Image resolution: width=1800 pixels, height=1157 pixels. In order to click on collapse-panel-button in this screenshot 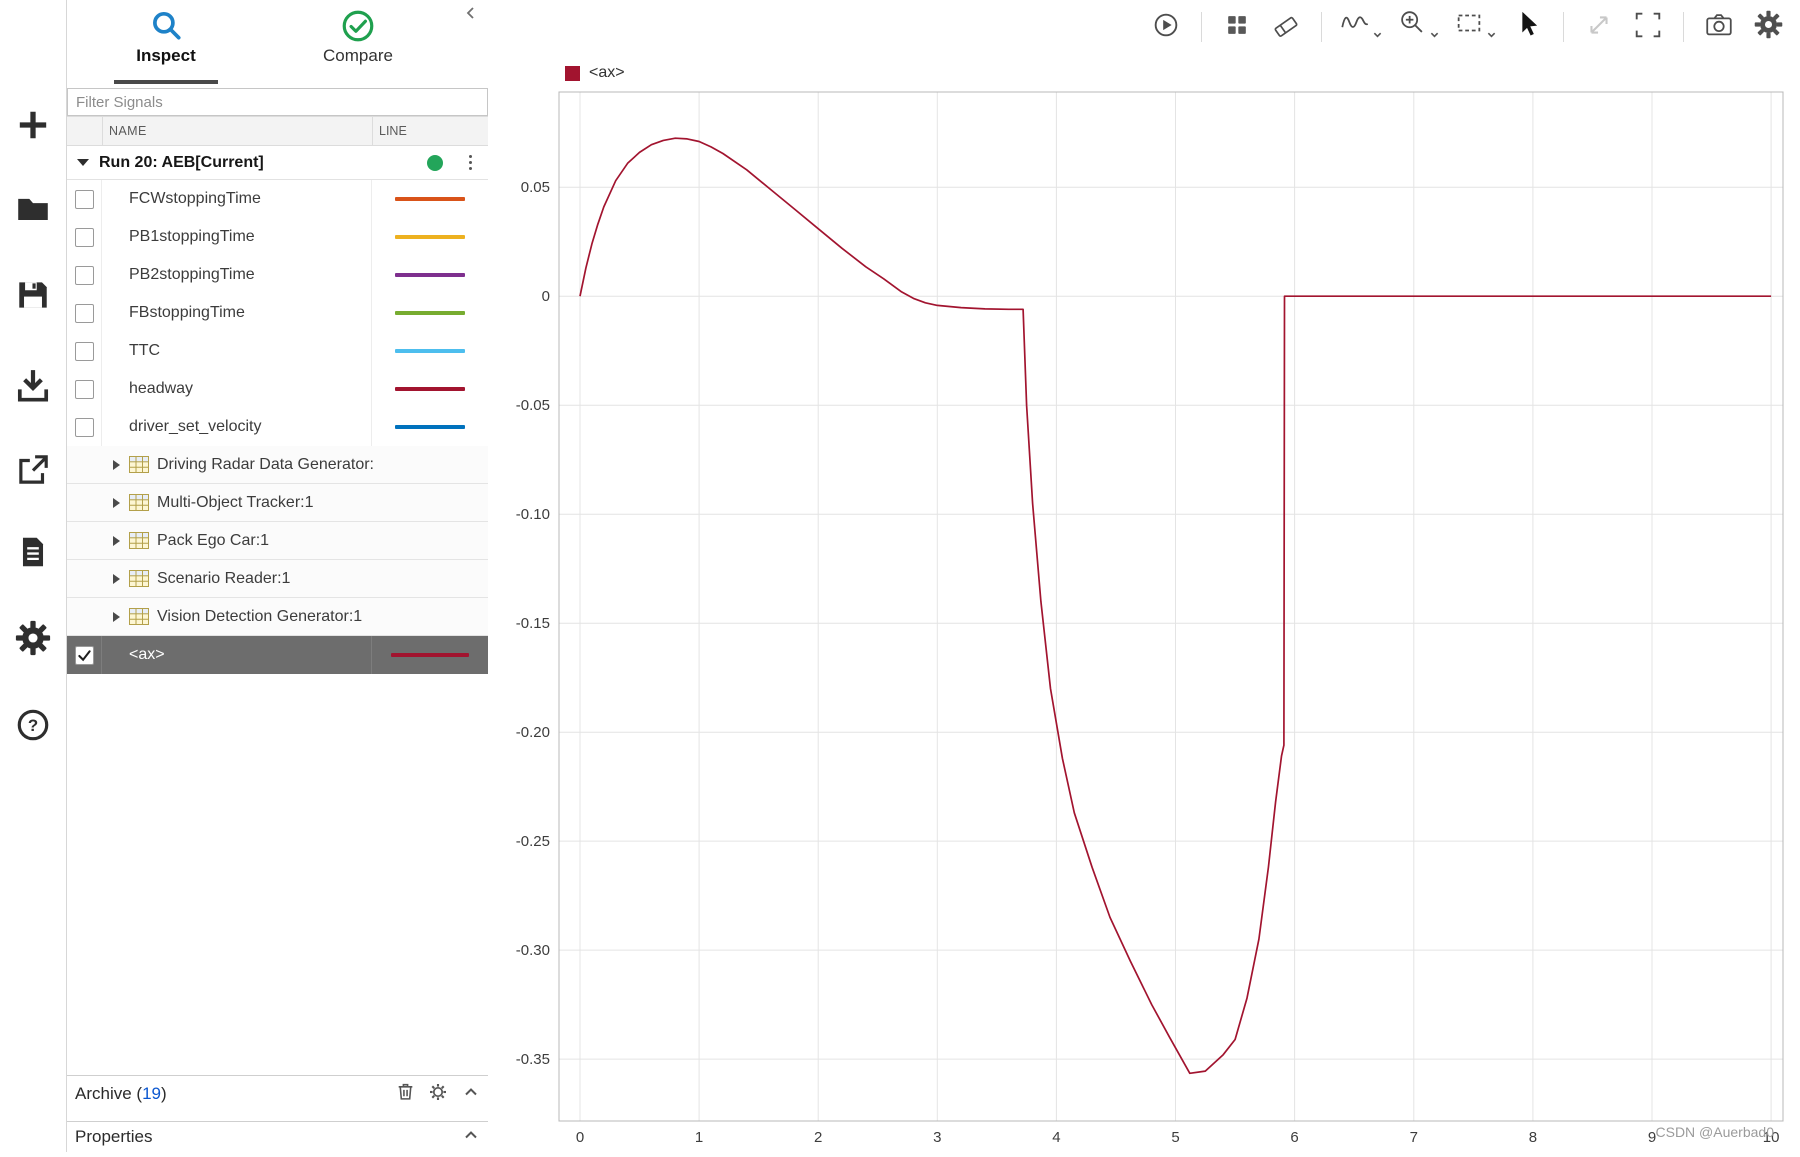, I will do `click(471, 15)`.